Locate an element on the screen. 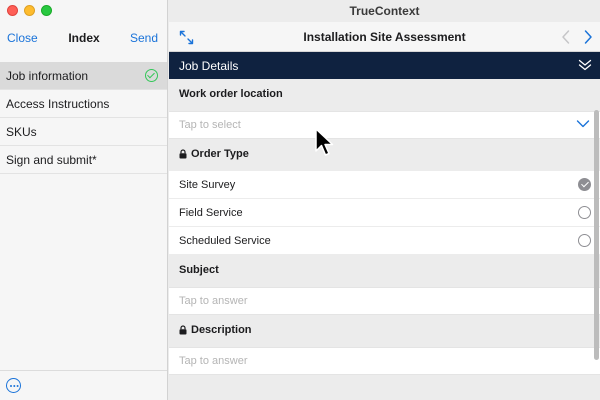 This screenshot has height=400, width=600. question-label-description: Description is located at coordinates (384, 331).